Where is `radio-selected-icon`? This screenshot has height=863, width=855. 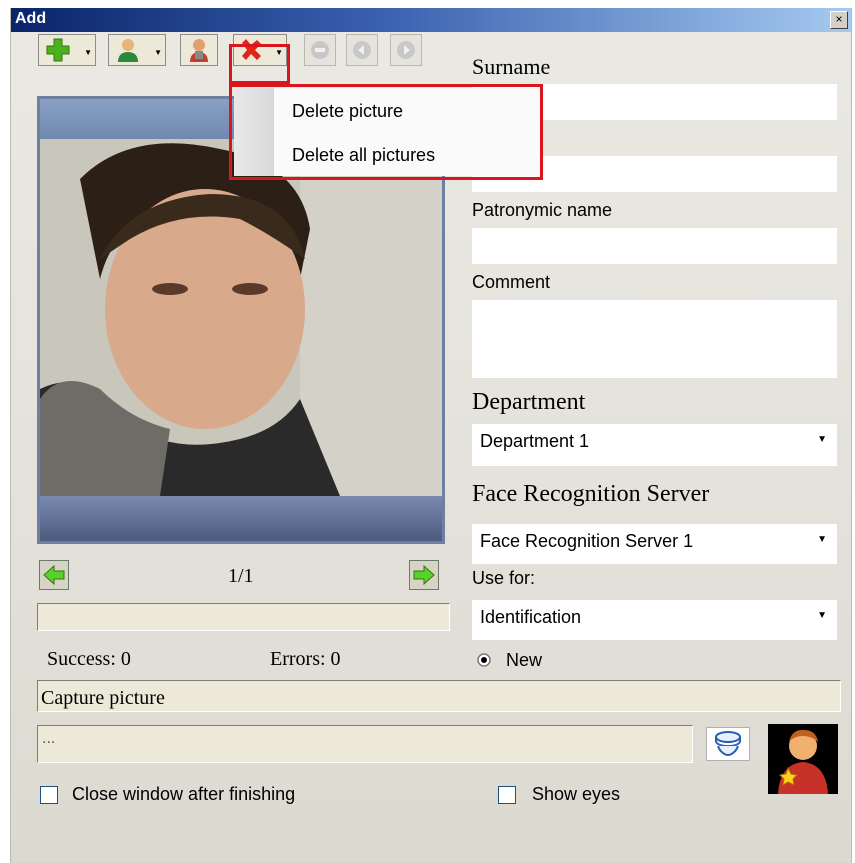 radio-selected-icon is located at coordinates (484, 660).